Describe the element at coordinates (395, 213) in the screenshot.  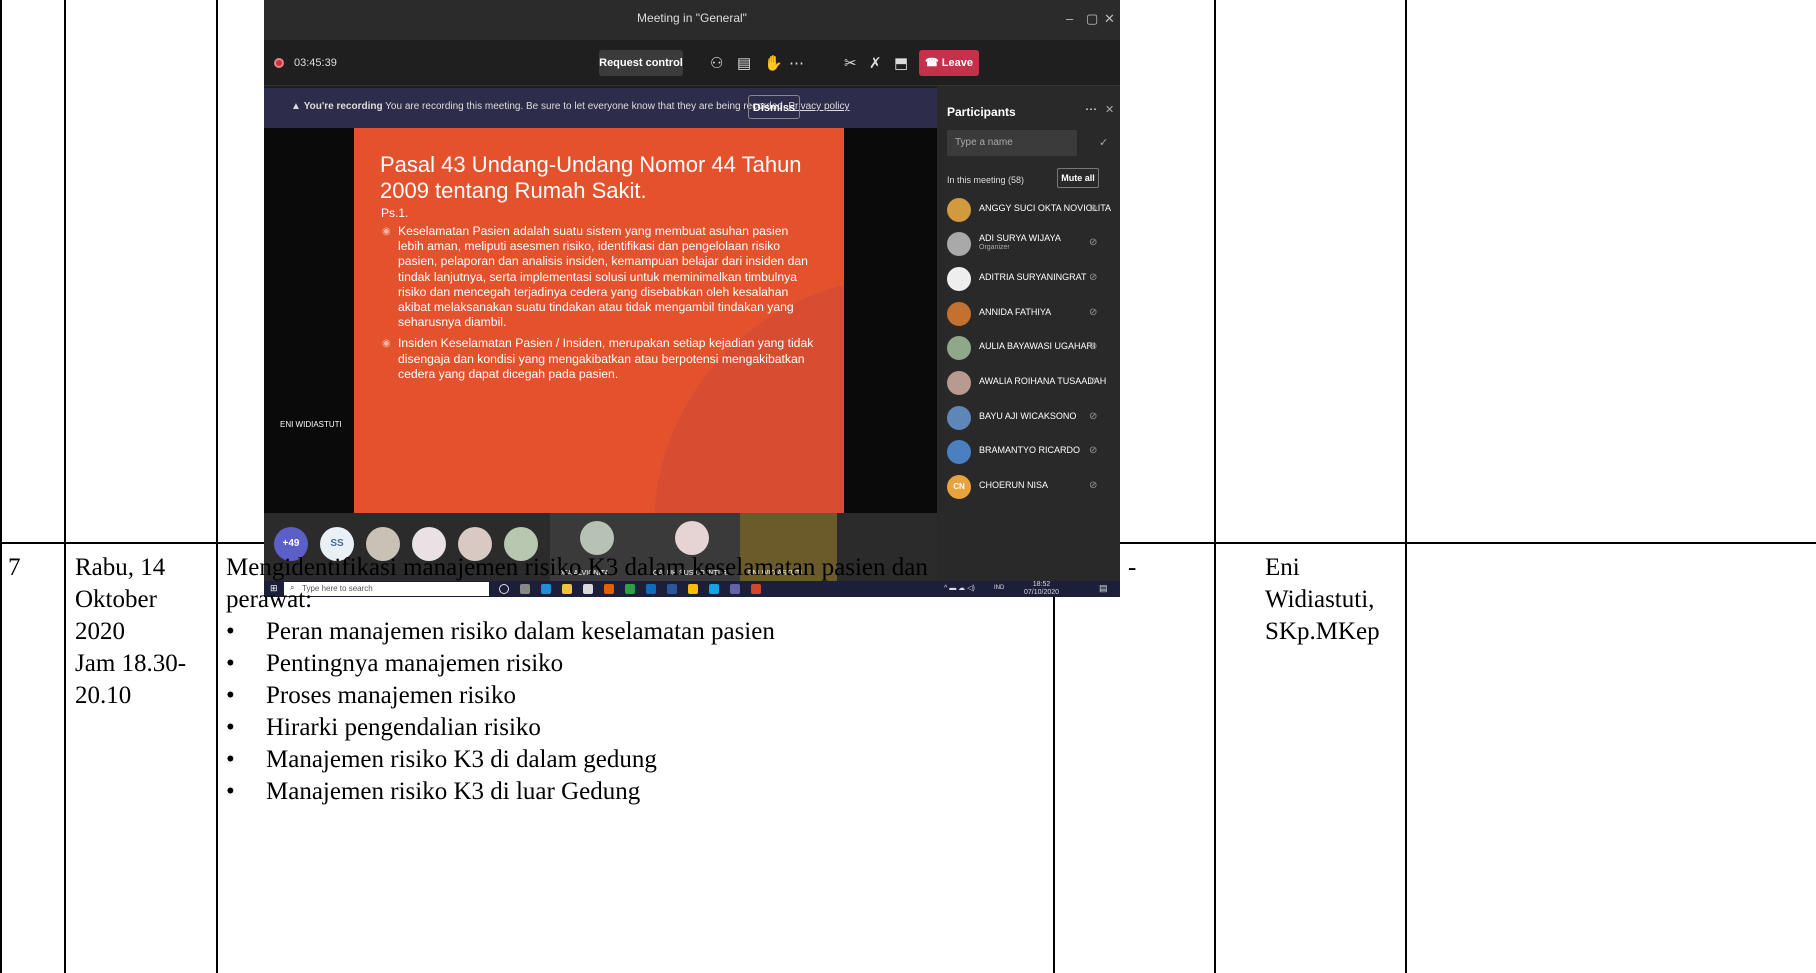
I see `slide-subtitle: Ps.1.` at that location.